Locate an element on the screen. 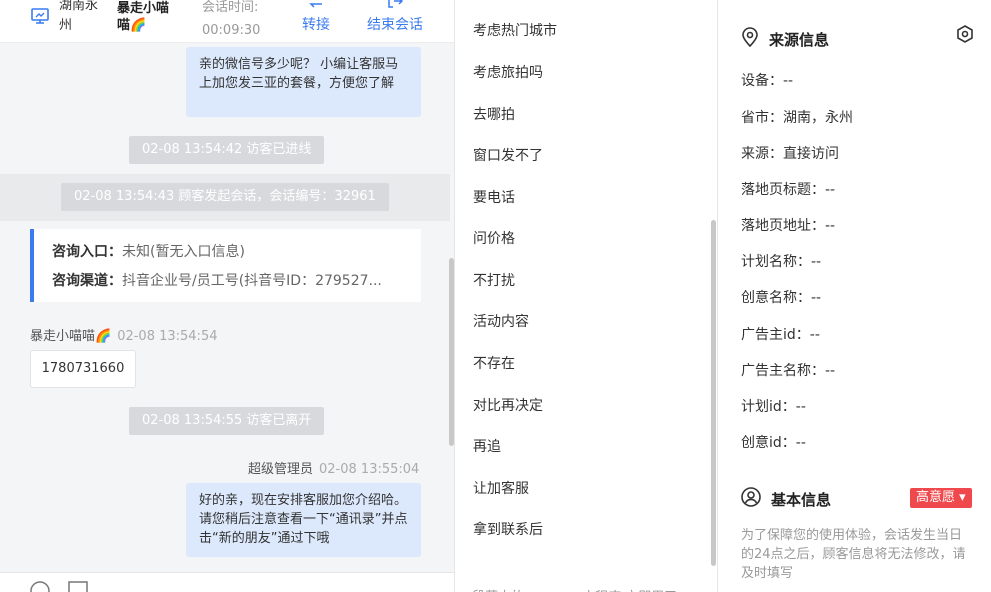 The width and height of the screenshot is (991, 592). customer-message: 1780731660 is located at coordinates (83, 369).